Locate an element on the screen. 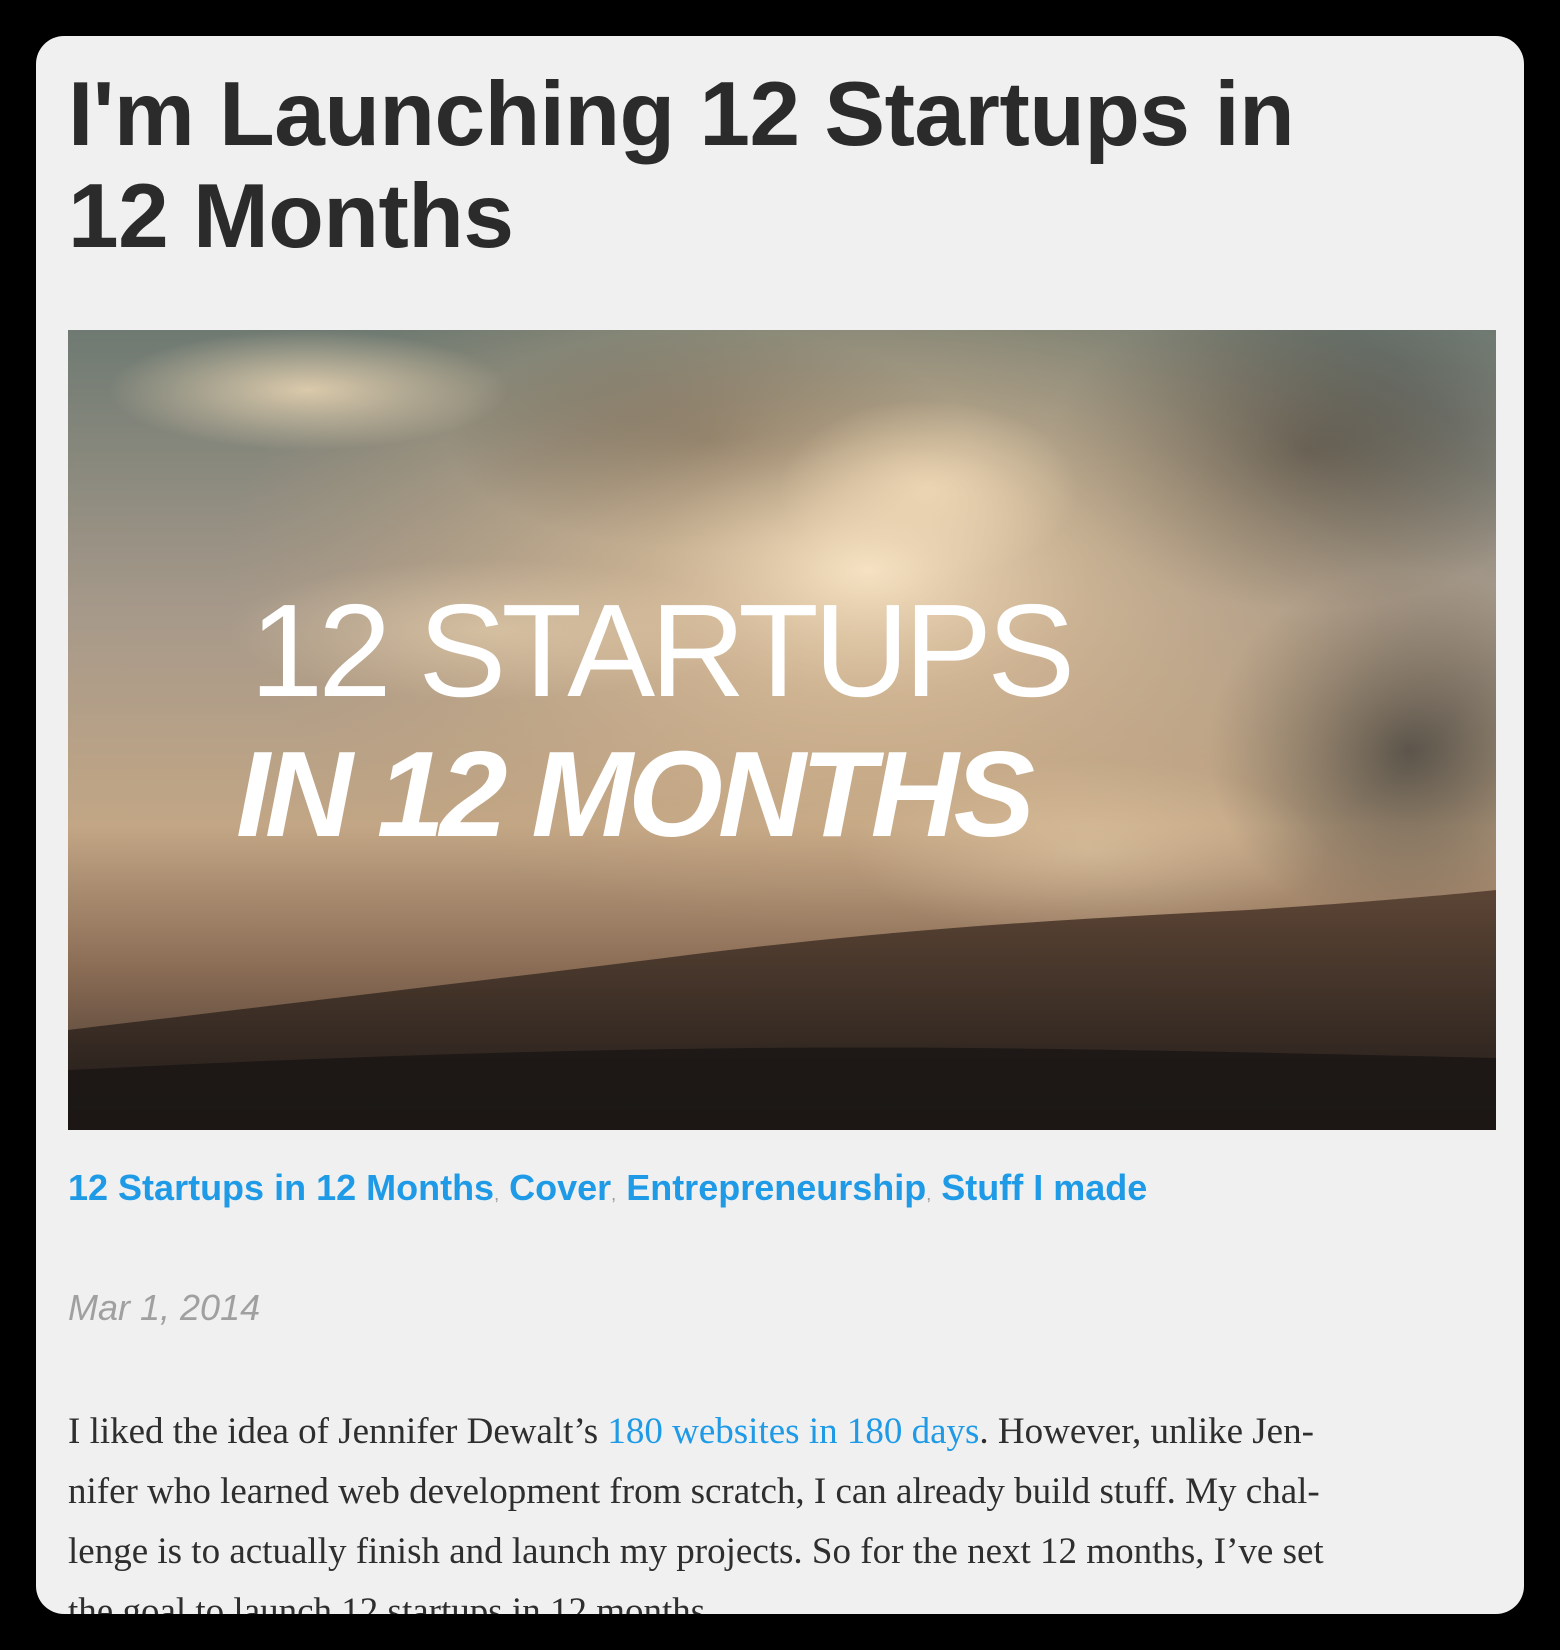 The height and width of the screenshot is (1650, 1560). article-title-line1: I'm Launching 12 Startups in is located at coordinates (681, 114).